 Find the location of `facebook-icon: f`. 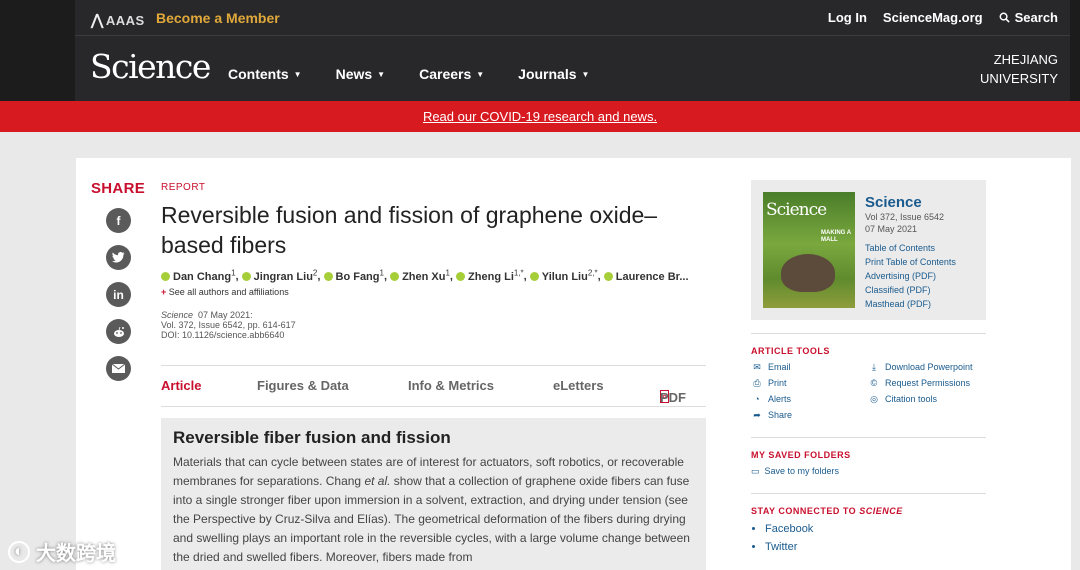

facebook-icon: f is located at coordinates (118, 220).